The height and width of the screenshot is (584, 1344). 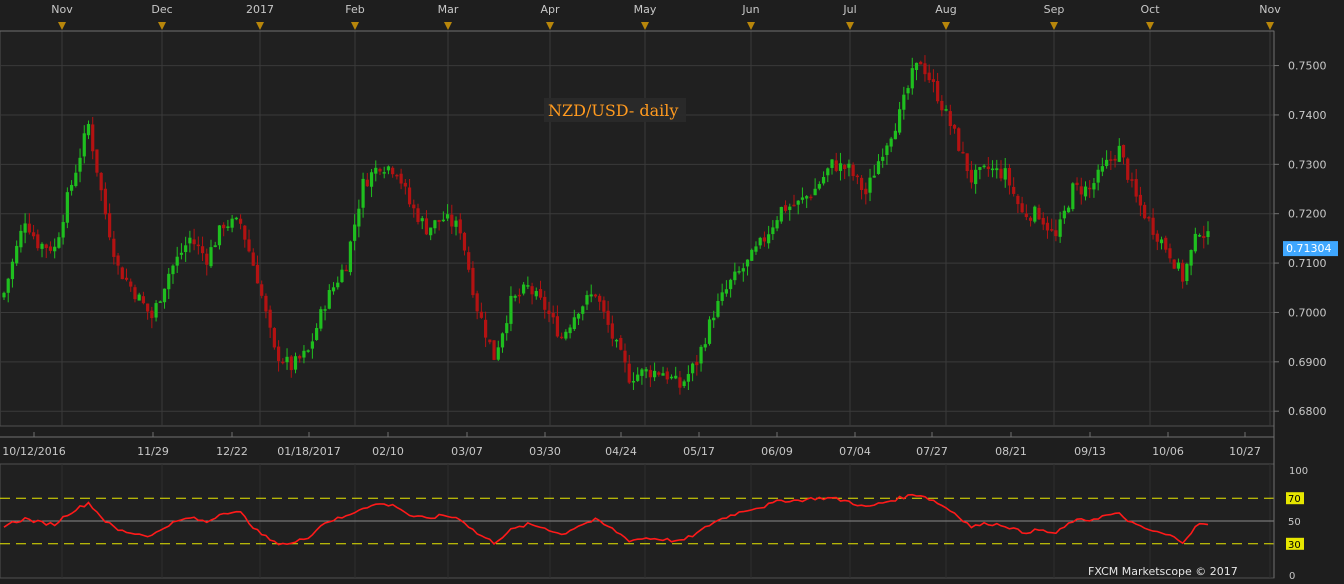 I want to click on price-tick-label: 0.6800, so click(x=1307, y=411).